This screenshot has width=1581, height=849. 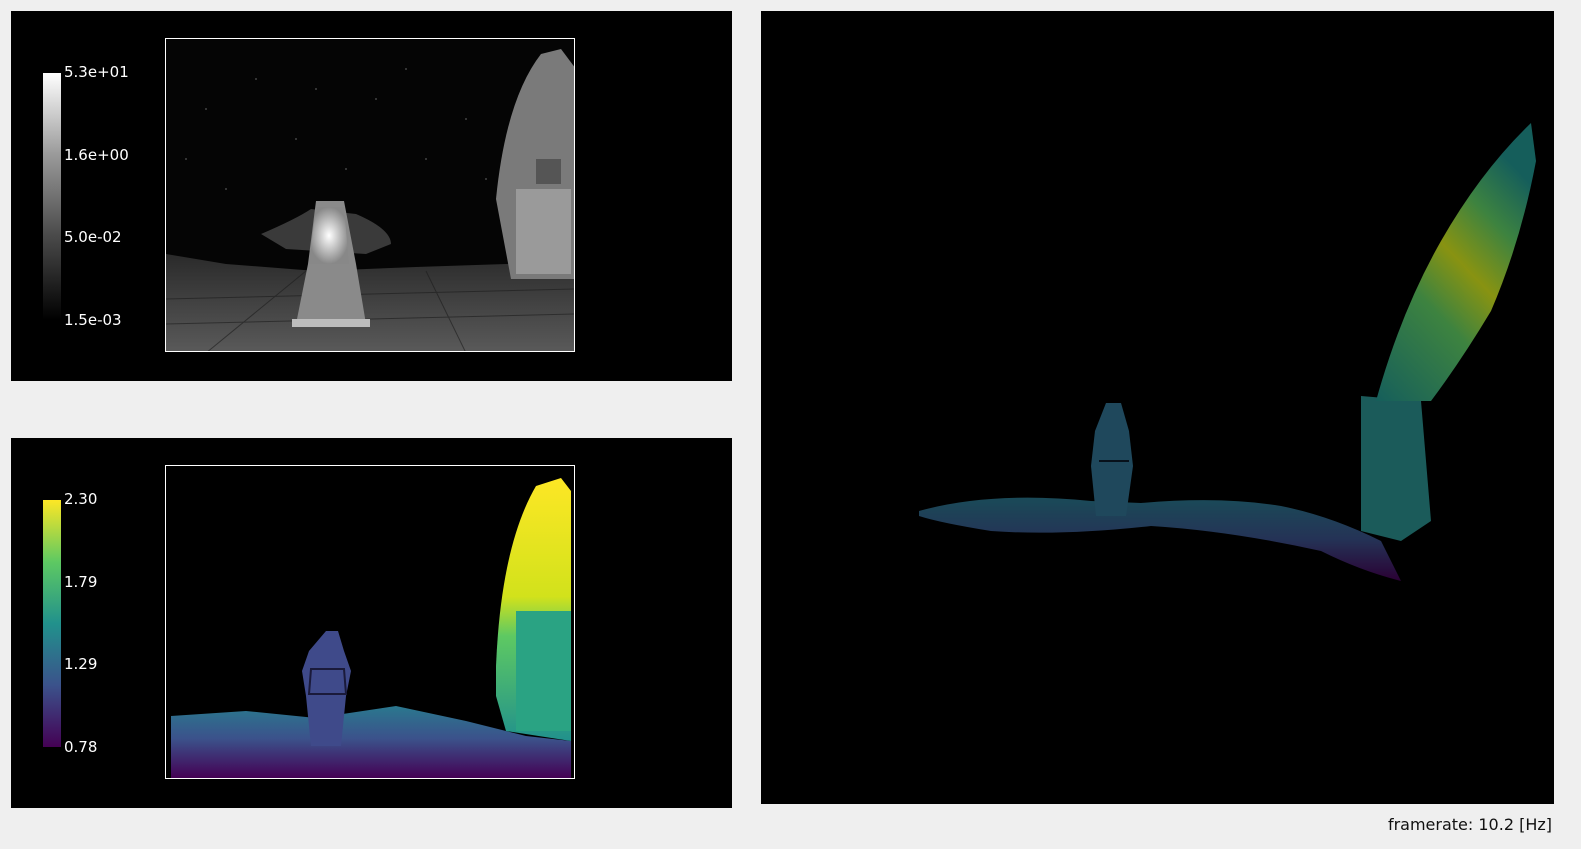 I want to click on intensity-colorbar, so click(x=52, y=196).